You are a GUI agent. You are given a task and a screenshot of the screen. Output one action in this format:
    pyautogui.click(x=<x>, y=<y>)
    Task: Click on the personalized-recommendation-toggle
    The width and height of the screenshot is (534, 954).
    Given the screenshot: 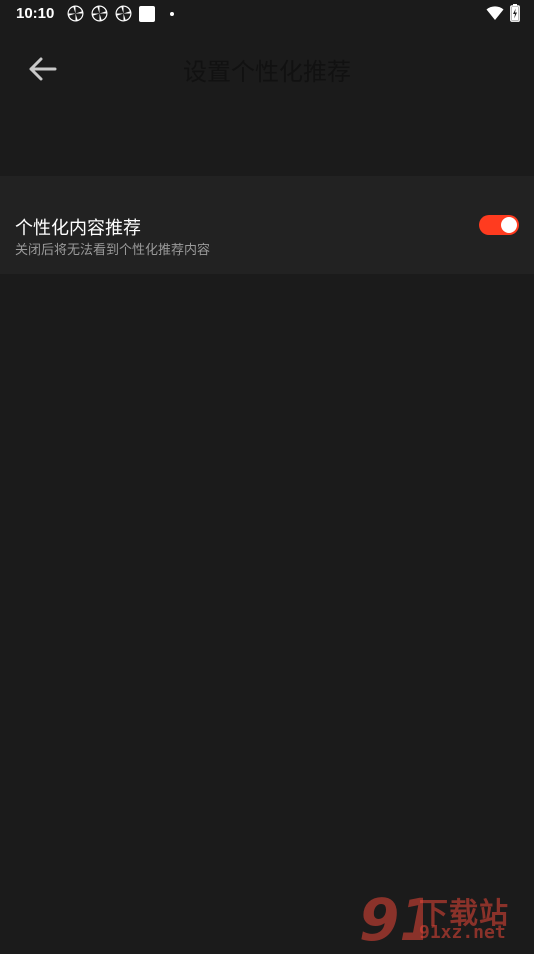 What is the action you would take?
    pyautogui.click(x=499, y=225)
    